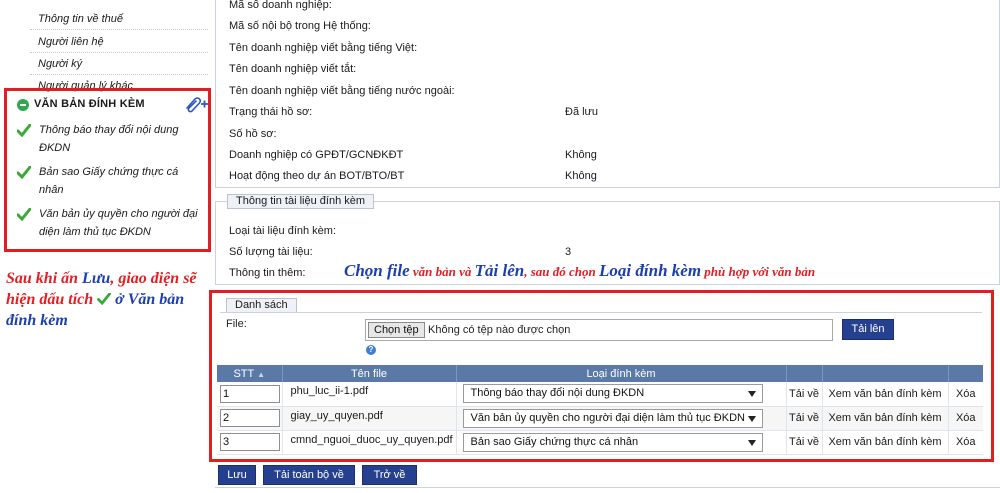 This screenshot has width=1000, height=493. What do you see at coordinates (309, 475) in the screenshot?
I see `download-all-button: Tải toàn bộ về` at bounding box center [309, 475].